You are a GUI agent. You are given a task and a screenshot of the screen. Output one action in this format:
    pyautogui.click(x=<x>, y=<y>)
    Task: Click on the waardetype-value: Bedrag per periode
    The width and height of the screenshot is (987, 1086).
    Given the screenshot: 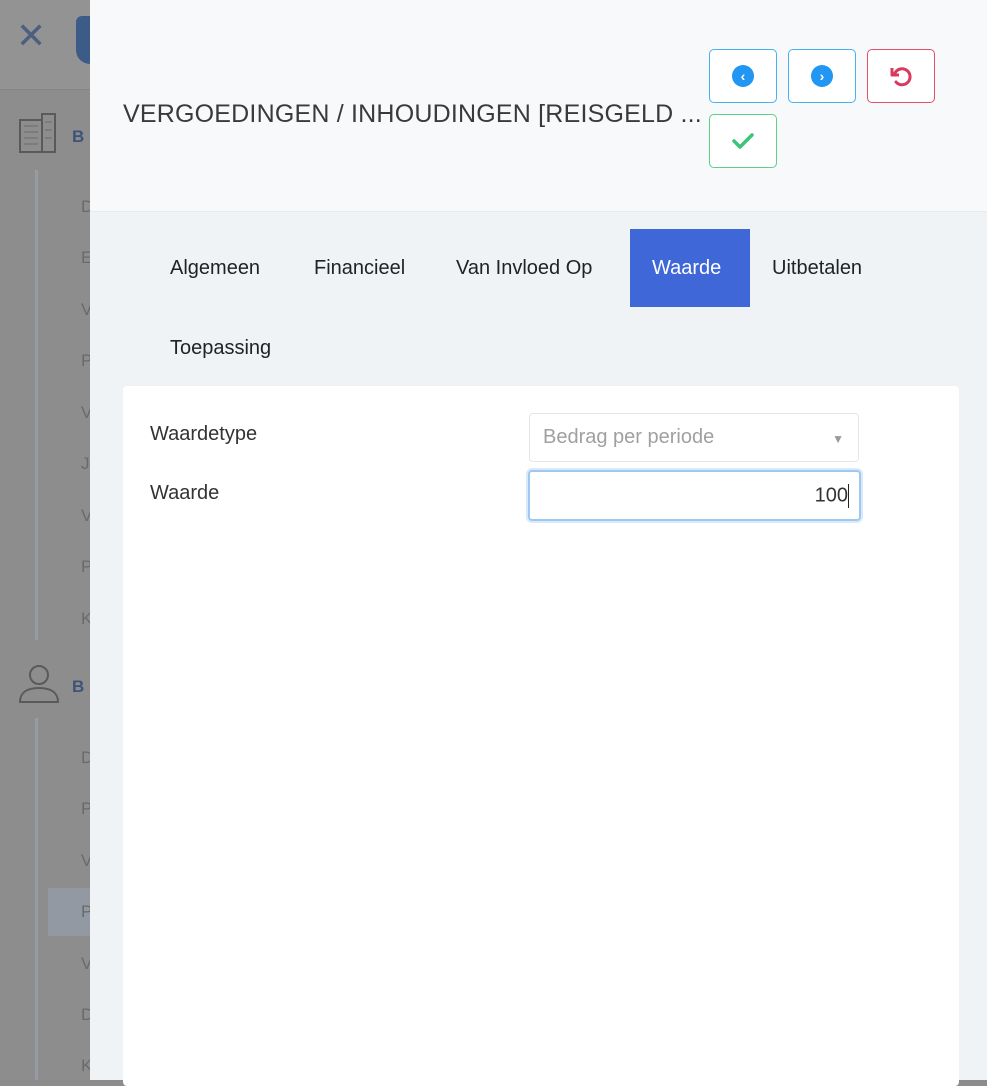 What is the action you would take?
    pyautogui.click(x=629, y=437)
    